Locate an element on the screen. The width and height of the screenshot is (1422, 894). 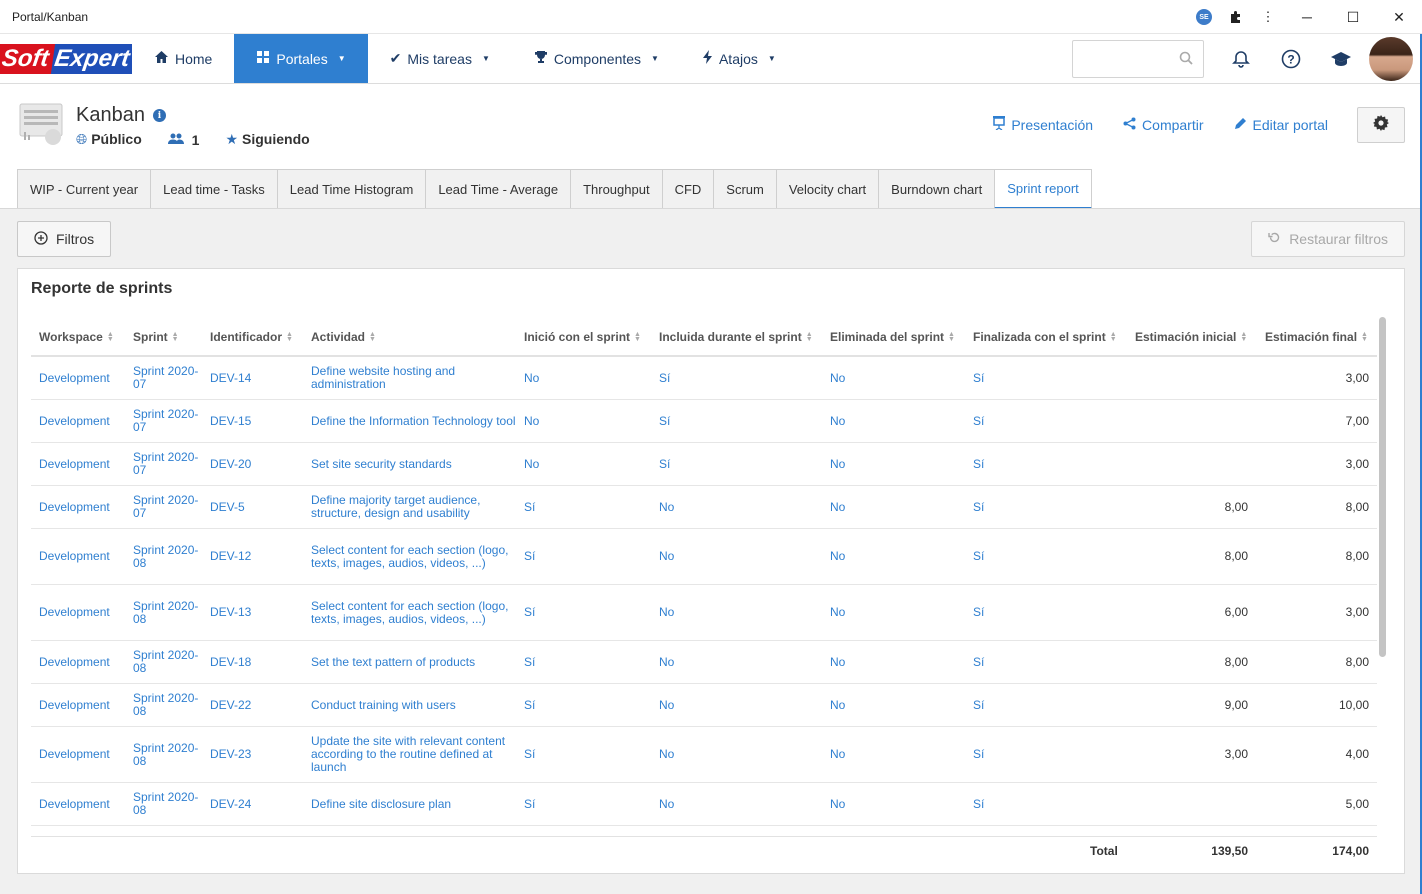
column-header-workspace: Workspace ▲ ▼ is located at coordinates (76, 337).